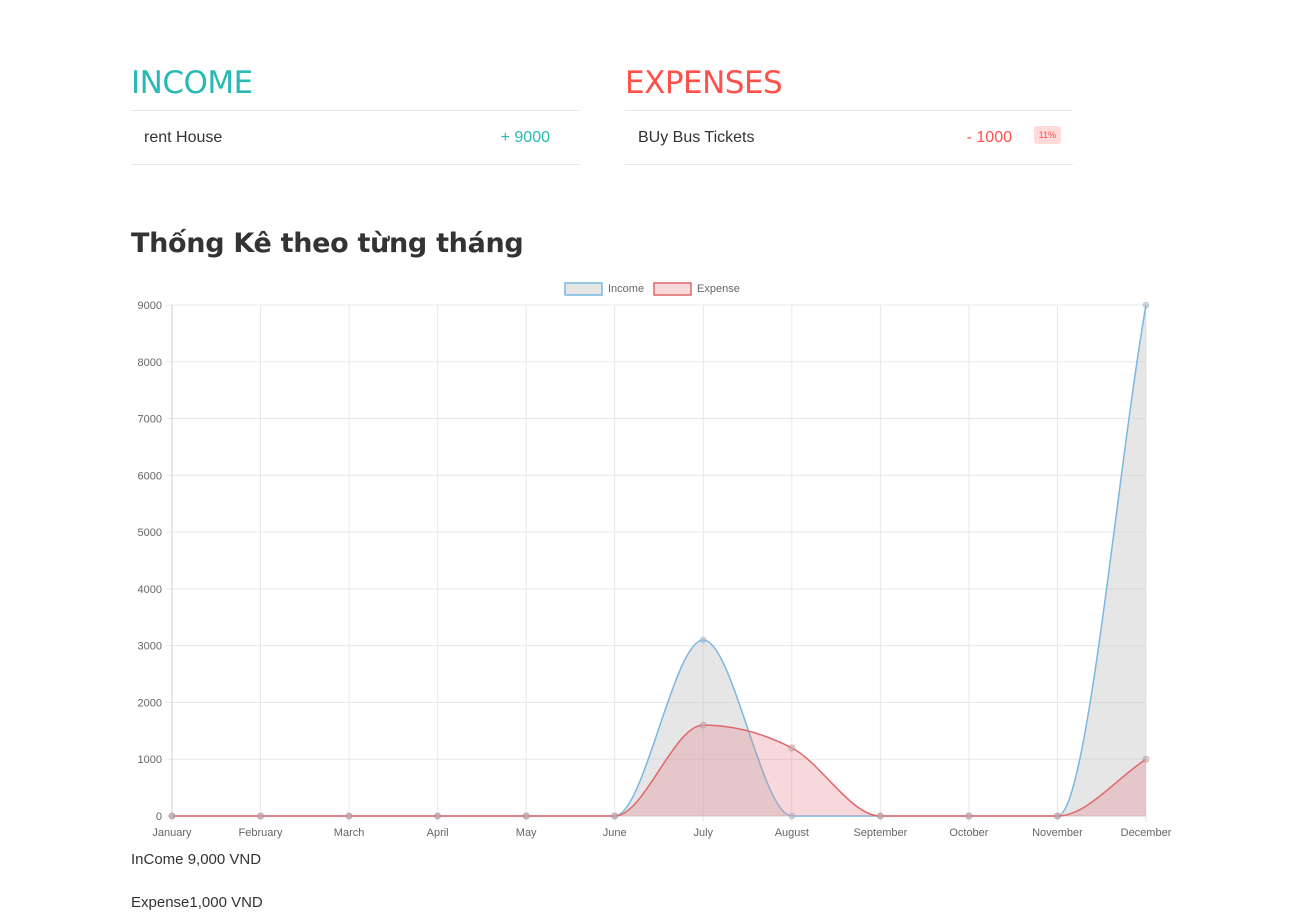 This screenshot has height=913, width=1304. I want to click on x-tick-label: March, so click(349, 833).